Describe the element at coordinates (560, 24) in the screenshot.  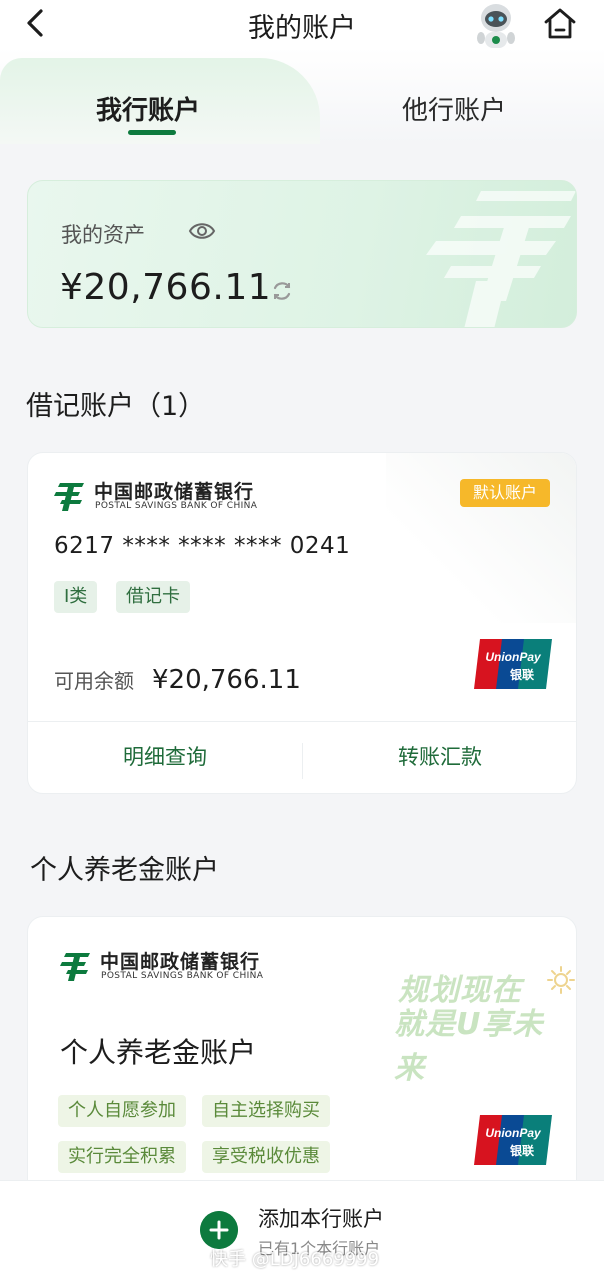
I see `home-icon` at that location.